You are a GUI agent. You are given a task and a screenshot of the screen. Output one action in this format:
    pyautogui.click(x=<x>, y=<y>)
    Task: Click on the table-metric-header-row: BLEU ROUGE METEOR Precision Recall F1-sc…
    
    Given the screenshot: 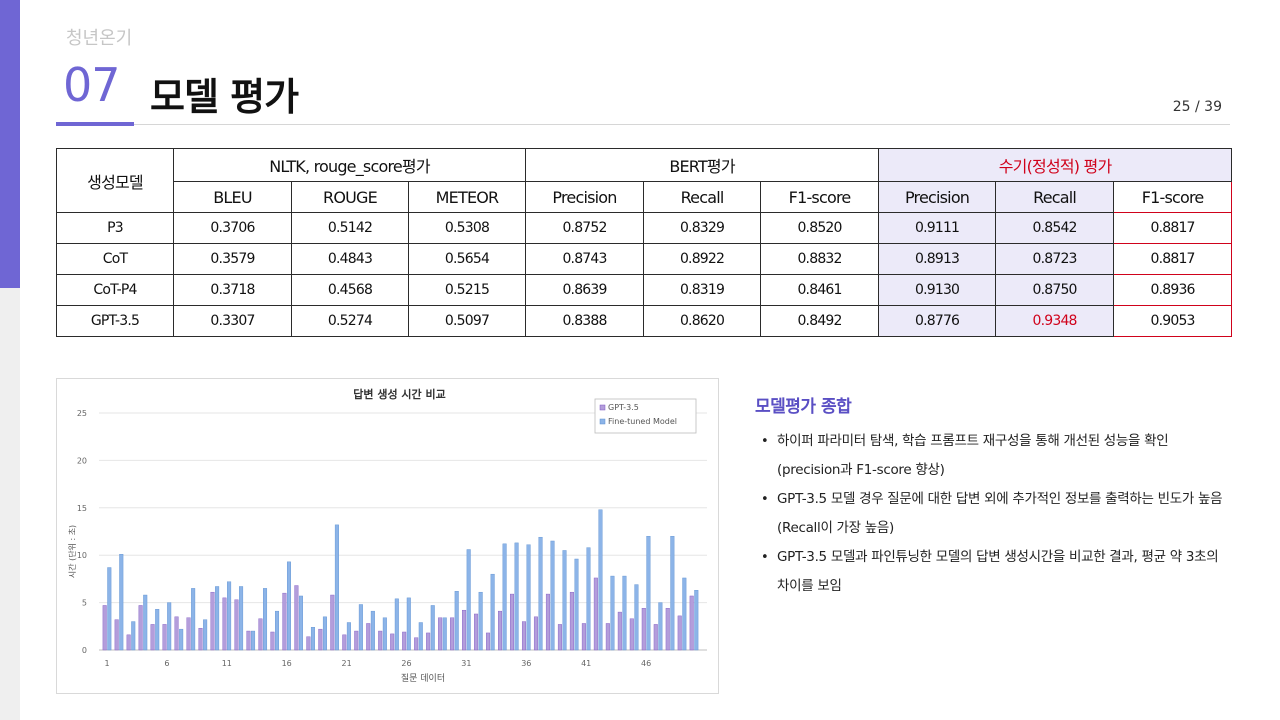 What is the action you would take?
    pyautogui.click(x=645, y=197)
    